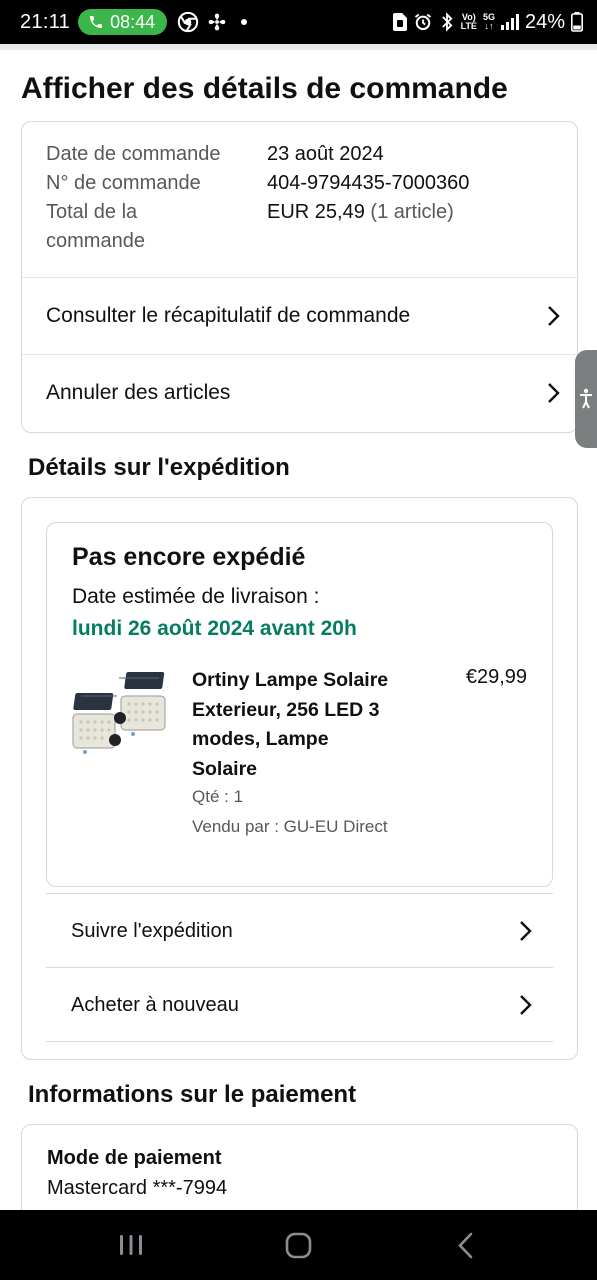 The height and width of the screenshot is (1280, 597). What do you see at coordinates (123, 183) in the screenshot?
I see `order-number-label: N° de commande` at bounding box center [123, 183].